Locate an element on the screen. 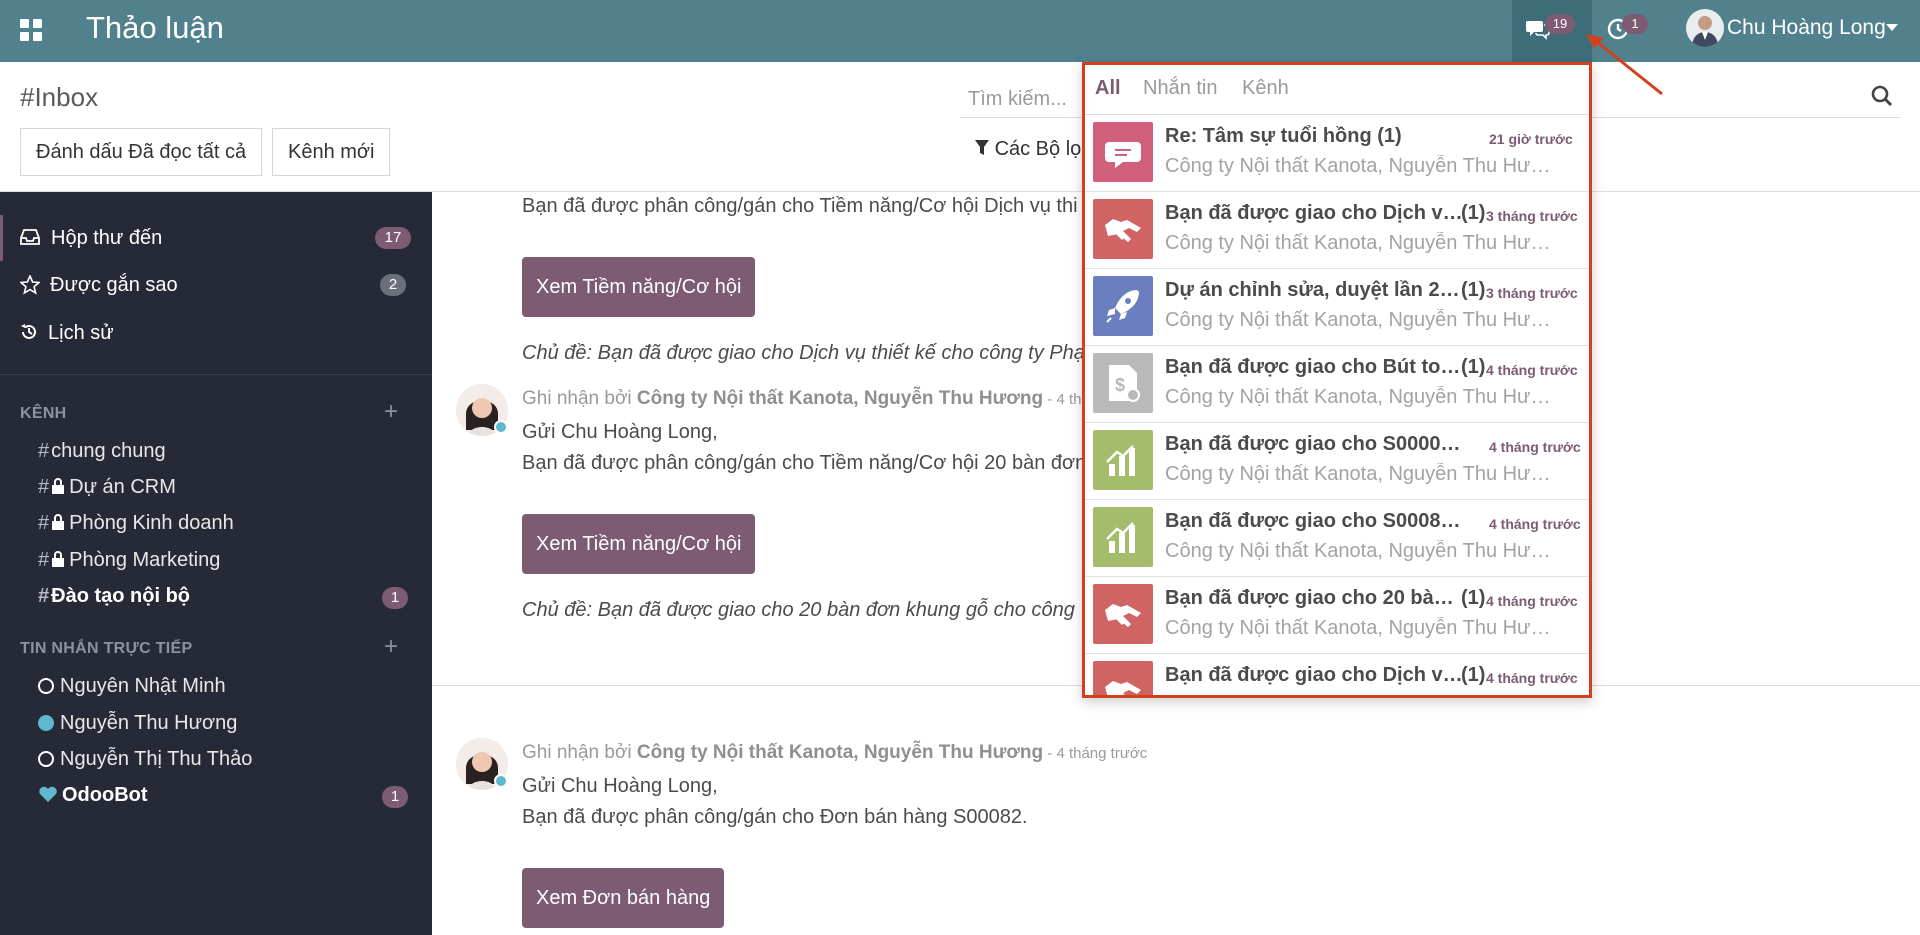  mark-all-read-button: Đánh dấu Đã đọc tất cả is located at coordinates (141, 152).